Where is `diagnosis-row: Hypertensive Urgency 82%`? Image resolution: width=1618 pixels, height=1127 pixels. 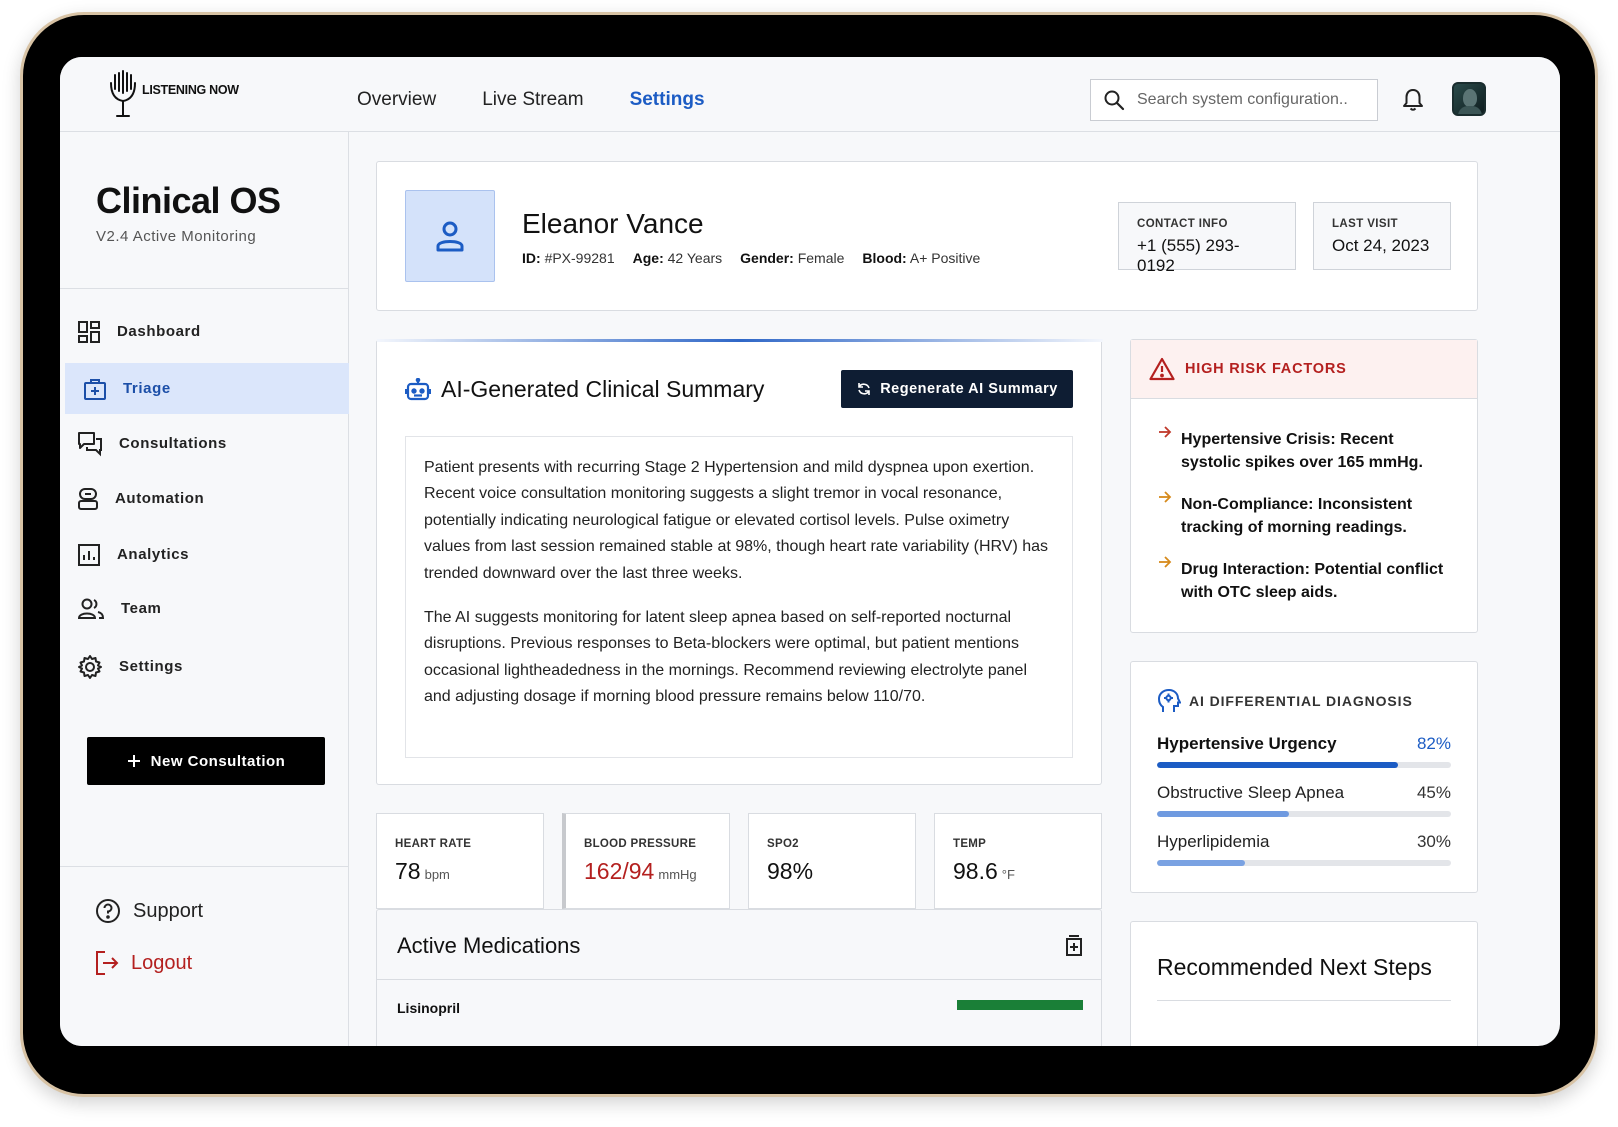 diagnosis-row: Hypertensive Urgency 82% is located at coordinates (1304, 744).